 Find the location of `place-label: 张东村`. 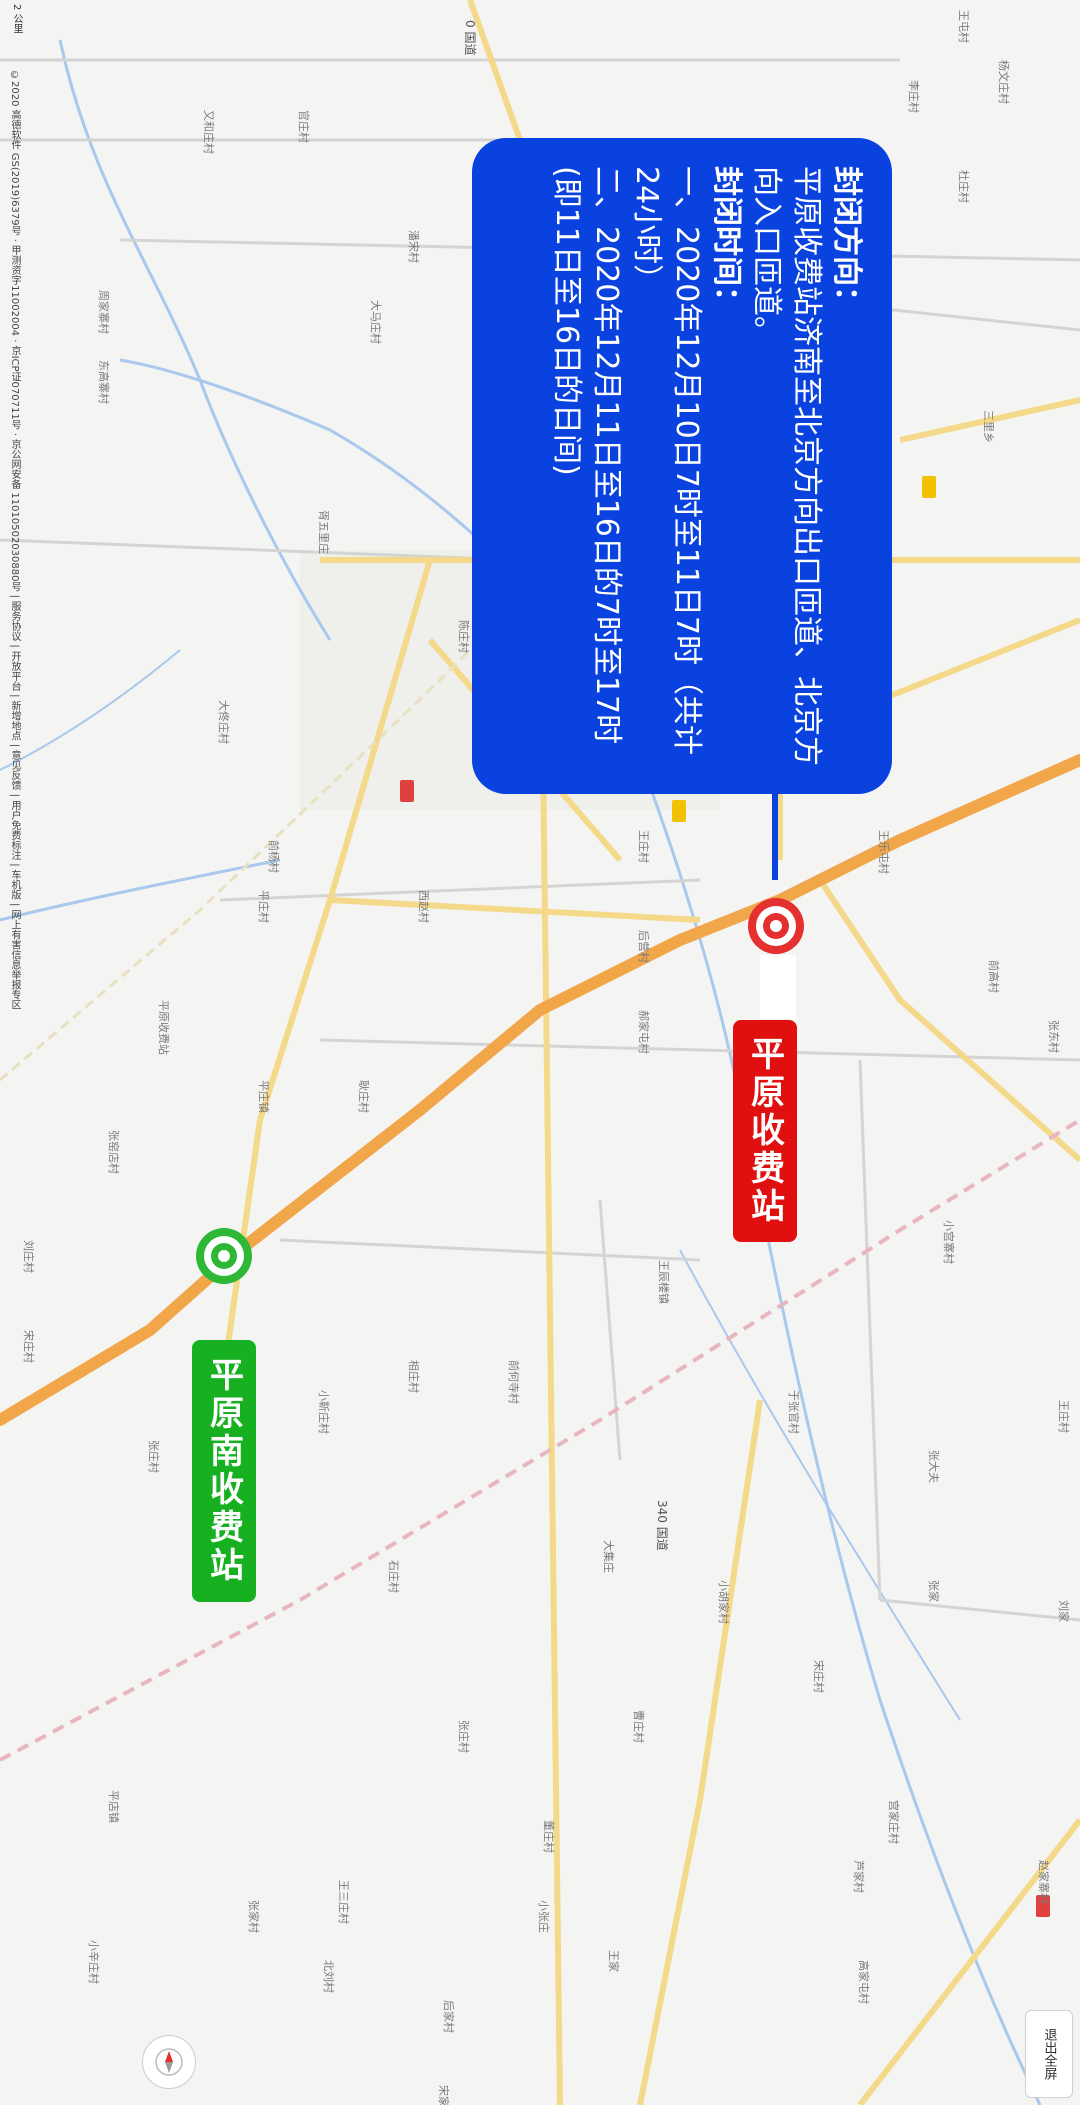

place-label: 张东村 is located at coordinates (1054, 1036).